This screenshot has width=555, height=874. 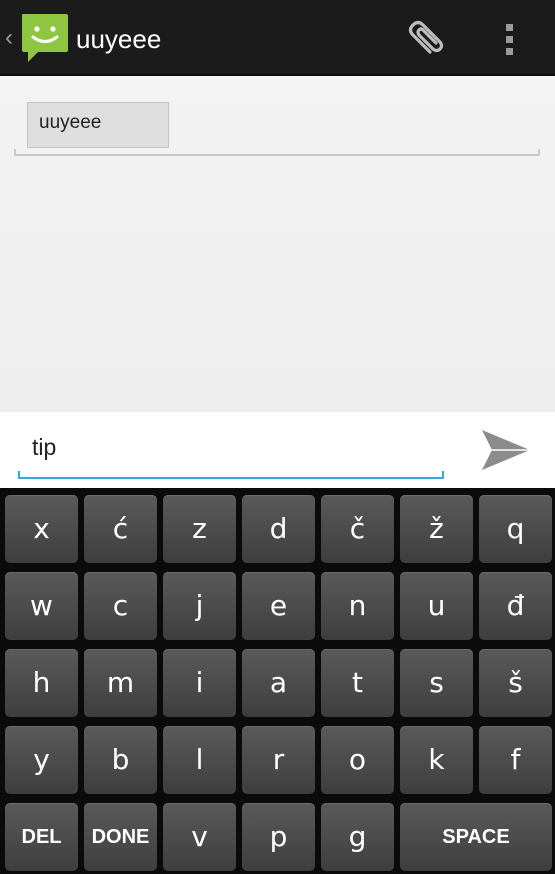 I want to click on key-b: b, so click(x=120, y=760).